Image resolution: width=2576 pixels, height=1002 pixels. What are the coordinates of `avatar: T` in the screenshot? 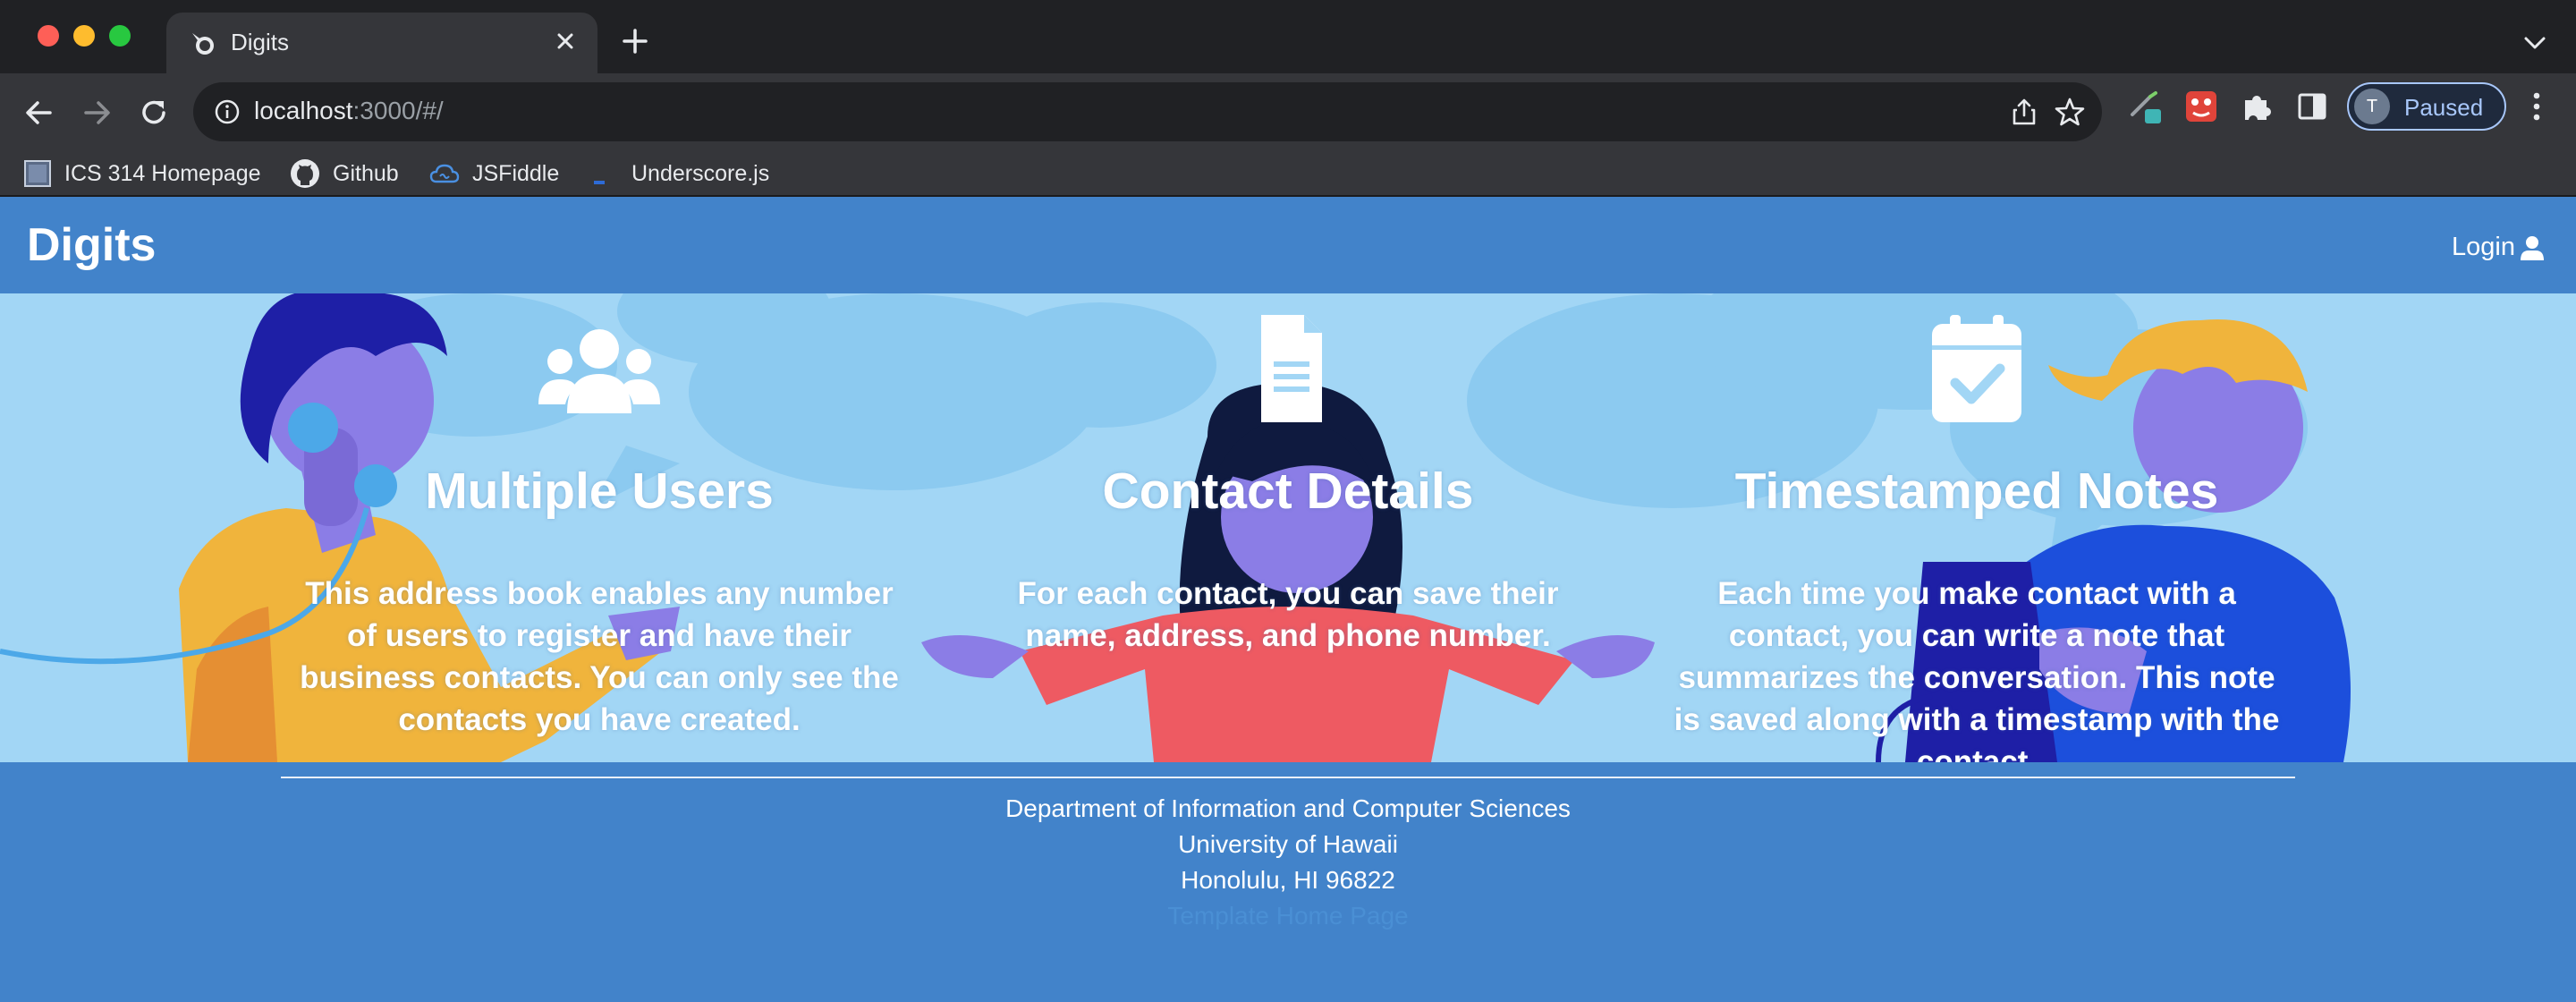 It's located at (2372, 106).